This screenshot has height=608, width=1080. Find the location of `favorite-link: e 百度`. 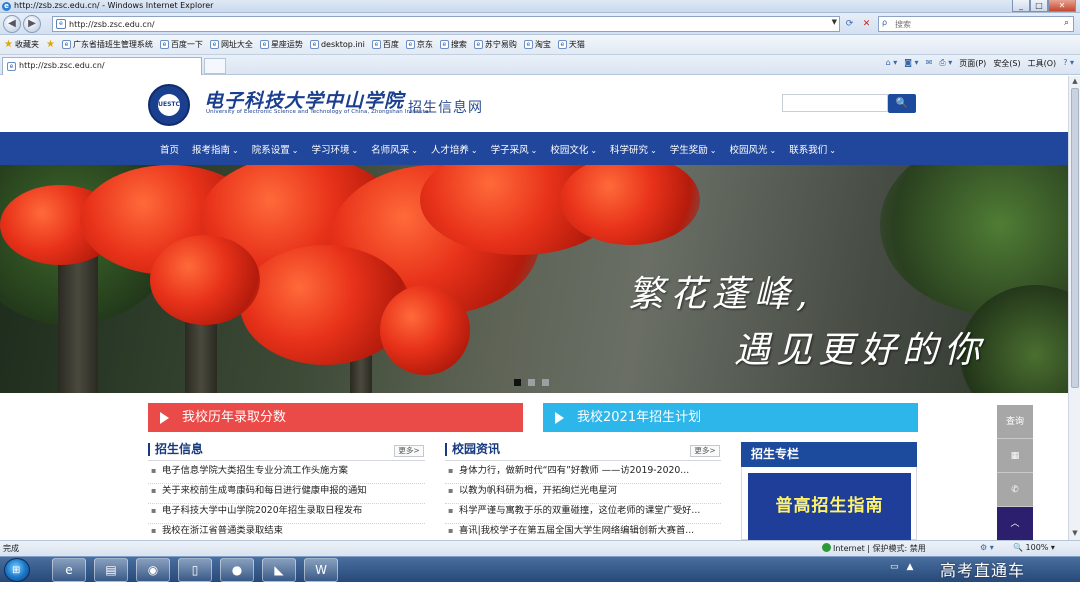

favorite-link: e 百度 is located at coordinates (385, 44).